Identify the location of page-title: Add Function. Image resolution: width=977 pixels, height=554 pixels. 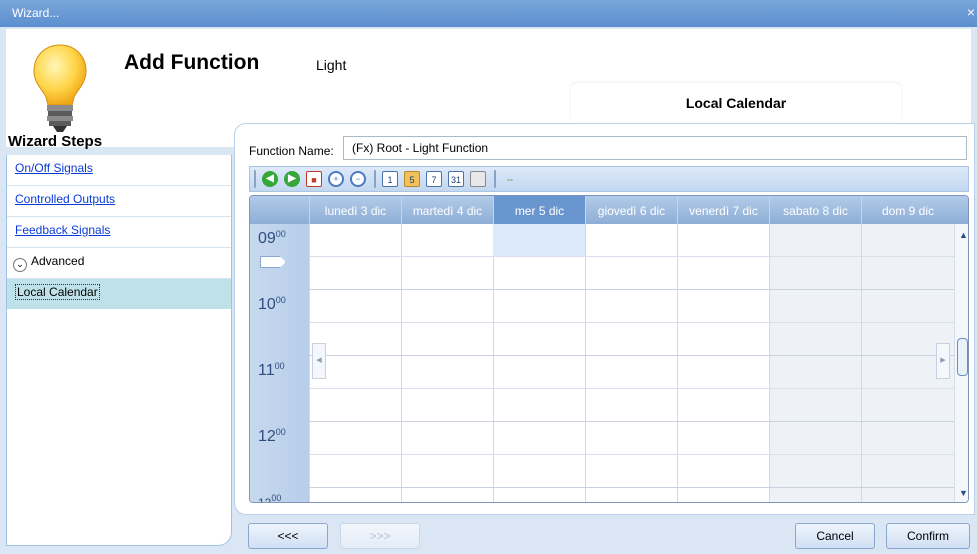
(192, 62).